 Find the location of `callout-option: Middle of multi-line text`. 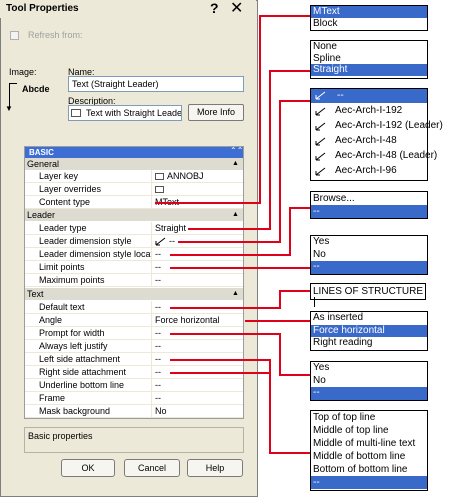

callout-option: Middle of multi-line text is located at coordinates (369, 443).